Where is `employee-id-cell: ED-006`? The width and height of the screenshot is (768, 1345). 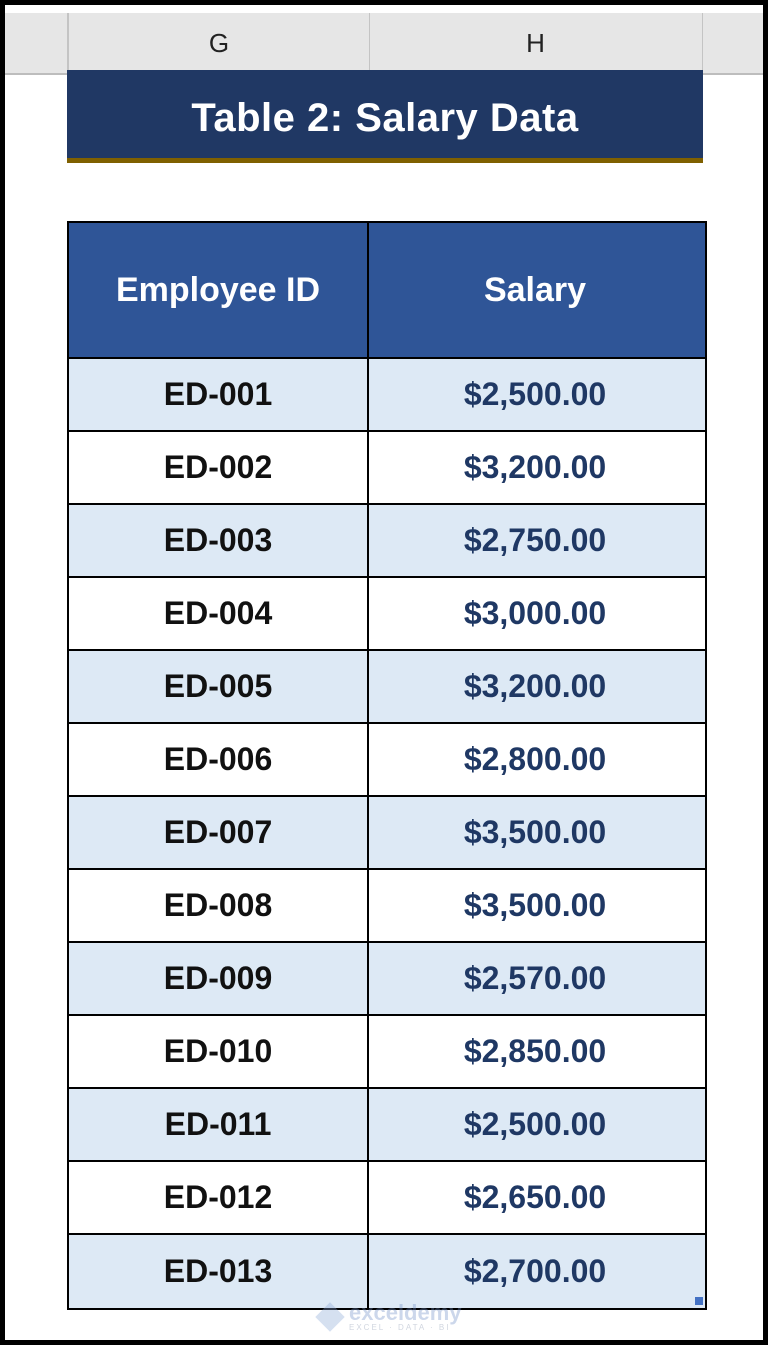
employee-id-cell: ED-006 is located at coordinates (219, 759).